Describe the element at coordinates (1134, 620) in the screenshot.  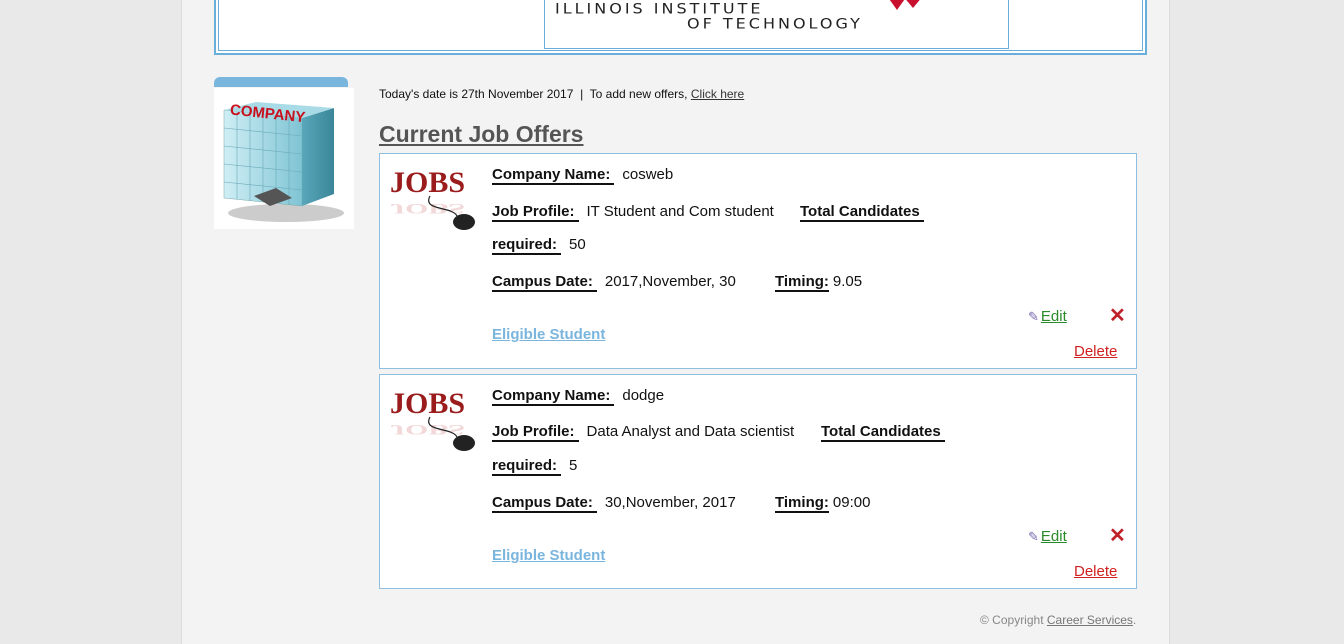
I see `copyright-period: .` at that location.